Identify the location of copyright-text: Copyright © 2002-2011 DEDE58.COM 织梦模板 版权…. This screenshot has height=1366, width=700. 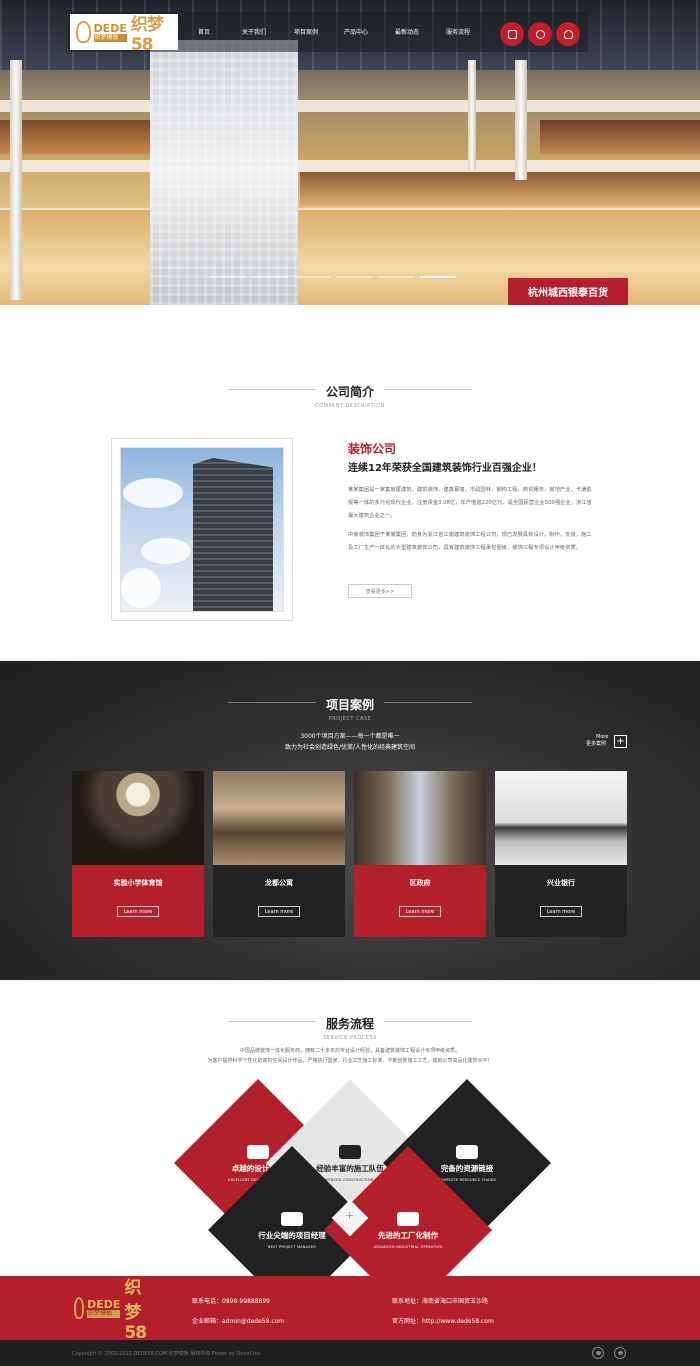
(166, 1354).